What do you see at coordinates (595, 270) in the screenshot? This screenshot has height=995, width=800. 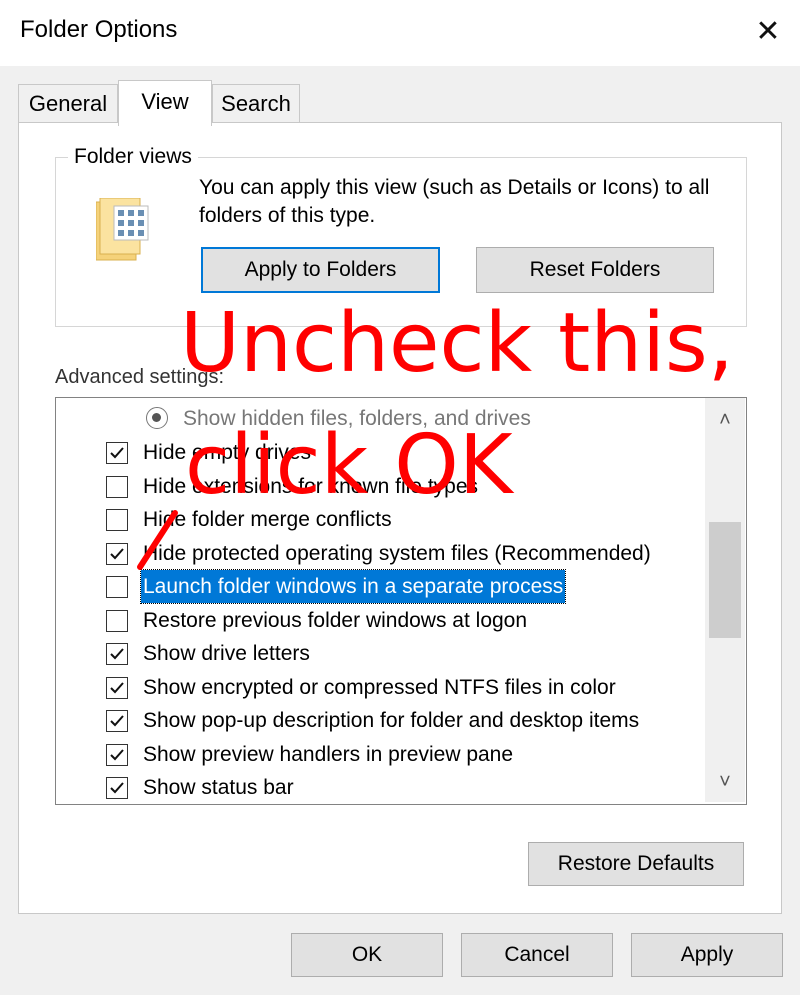 I see `reset-folders-button: Reset Folders` at bounding box center [595, 270].